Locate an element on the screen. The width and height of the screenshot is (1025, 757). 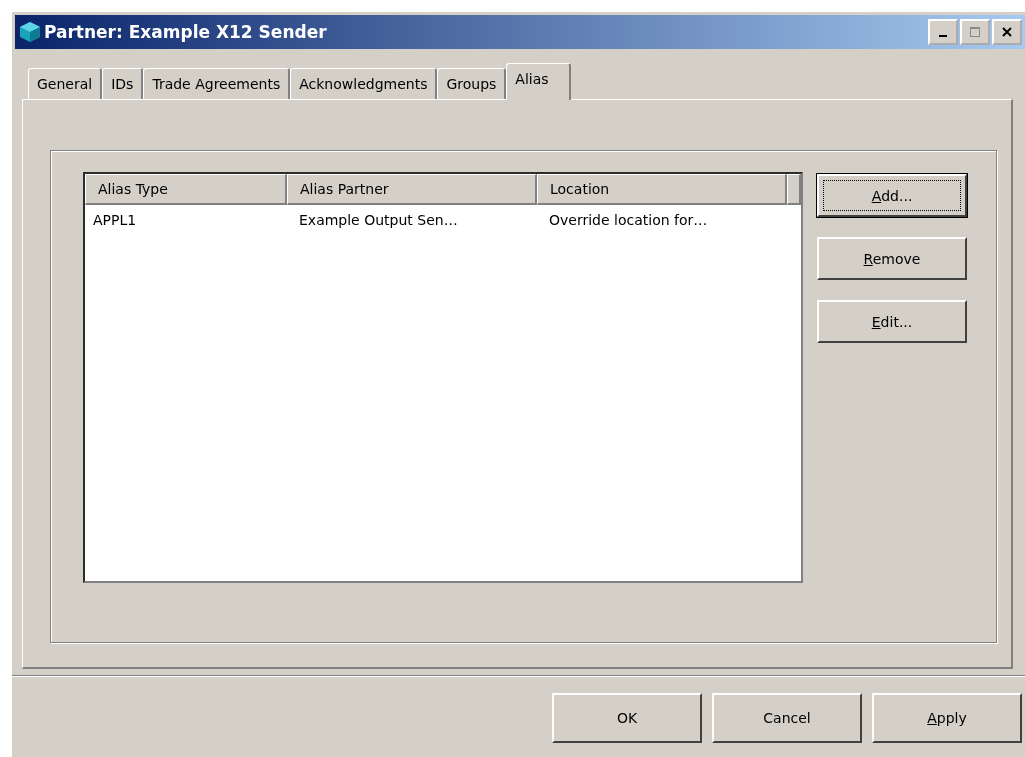
maximize-icon is located at coordinates (975, 32).